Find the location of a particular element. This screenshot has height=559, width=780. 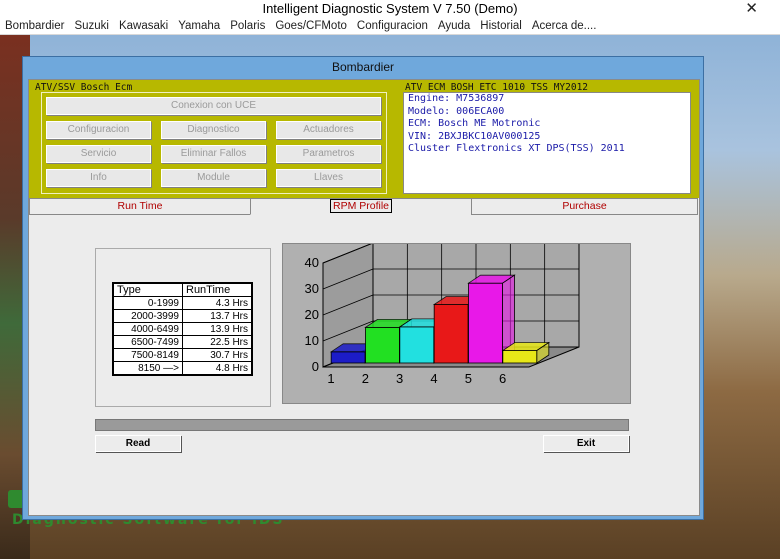

dialog-title: Bombardier is located at coordinates (363, 67).